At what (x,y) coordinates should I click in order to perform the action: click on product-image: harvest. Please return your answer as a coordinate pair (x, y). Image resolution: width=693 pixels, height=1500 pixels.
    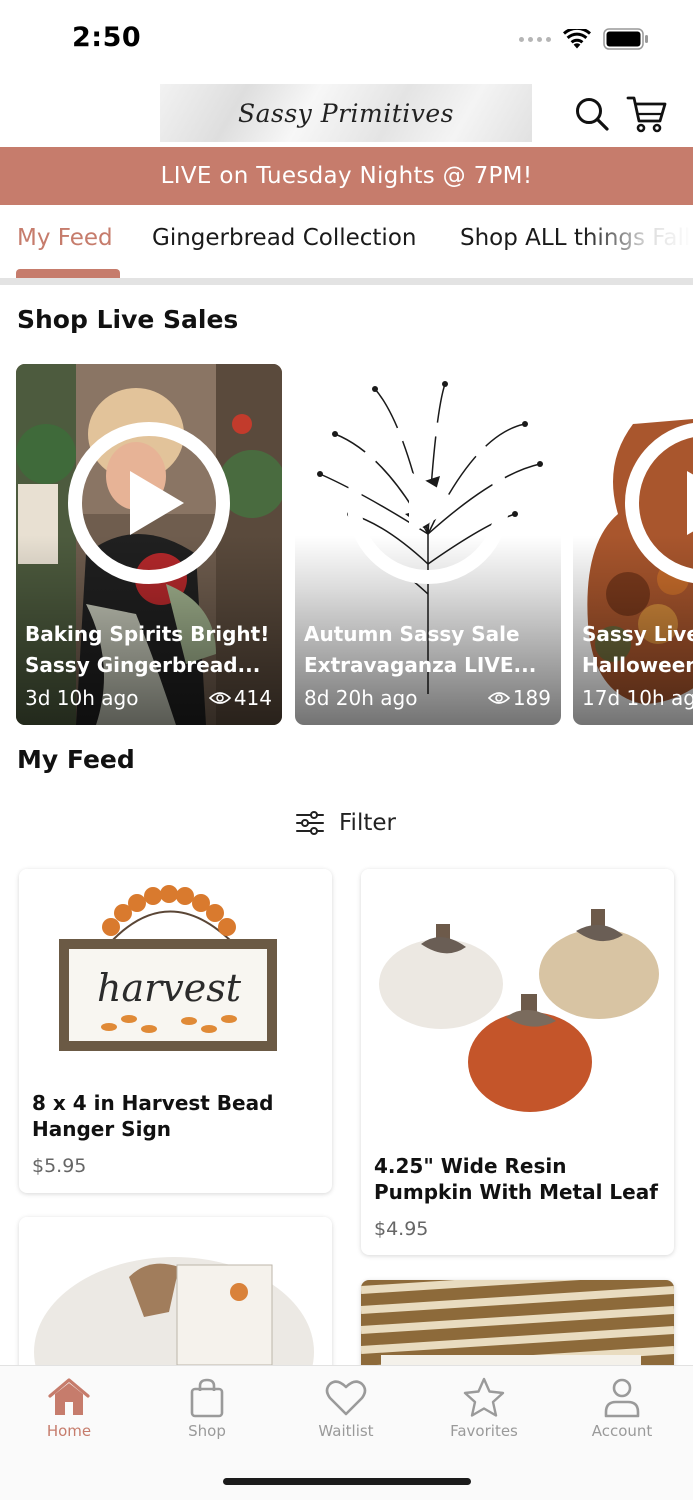
    Looking at the image, I should click on (175, 971).